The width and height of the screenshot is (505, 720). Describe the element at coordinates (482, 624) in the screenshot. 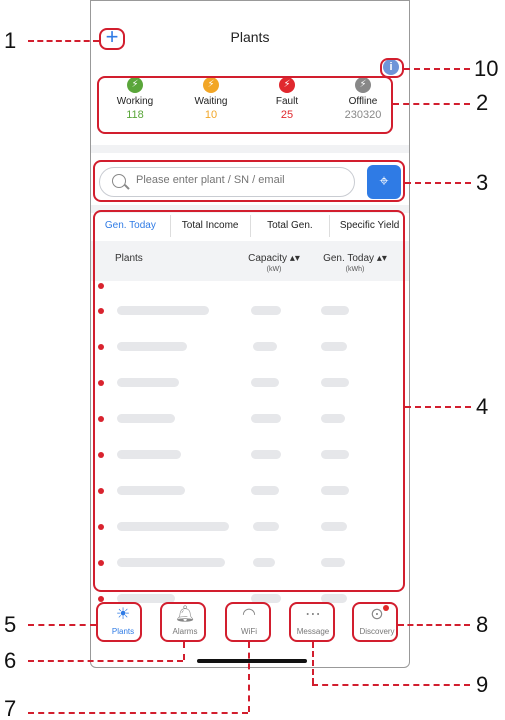

I see `callout-8: 8` at that location.